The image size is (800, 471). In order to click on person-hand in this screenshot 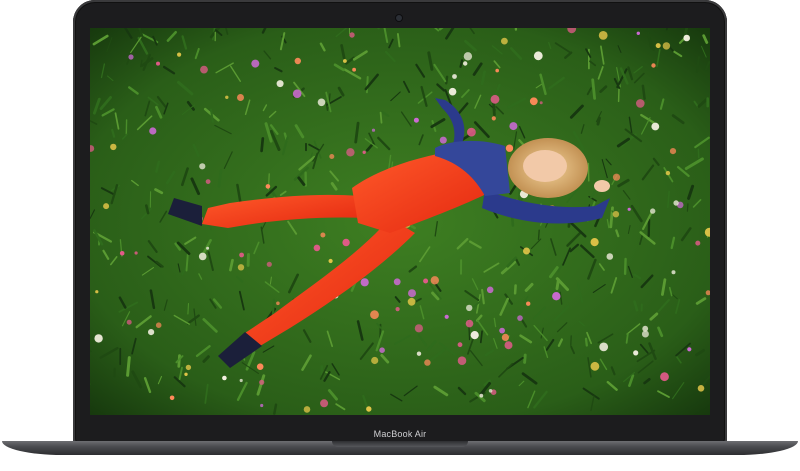, I will do `click(602, 186)`.